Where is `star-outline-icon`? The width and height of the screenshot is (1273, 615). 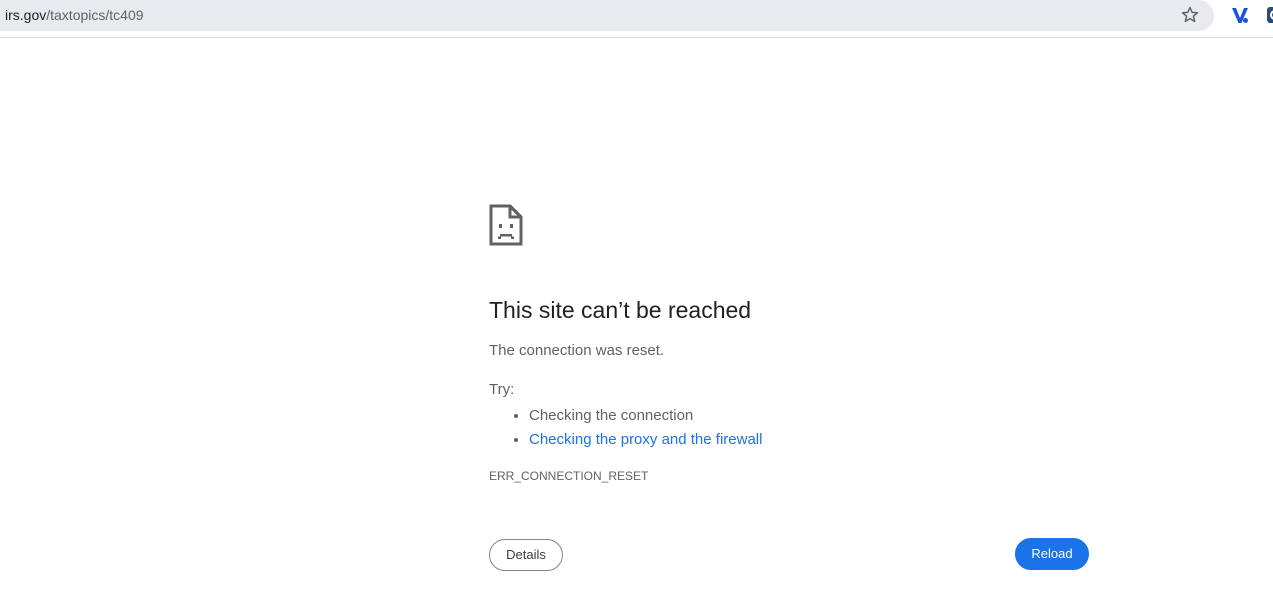 star-outline-icon is located at coordinates (1190, 15).